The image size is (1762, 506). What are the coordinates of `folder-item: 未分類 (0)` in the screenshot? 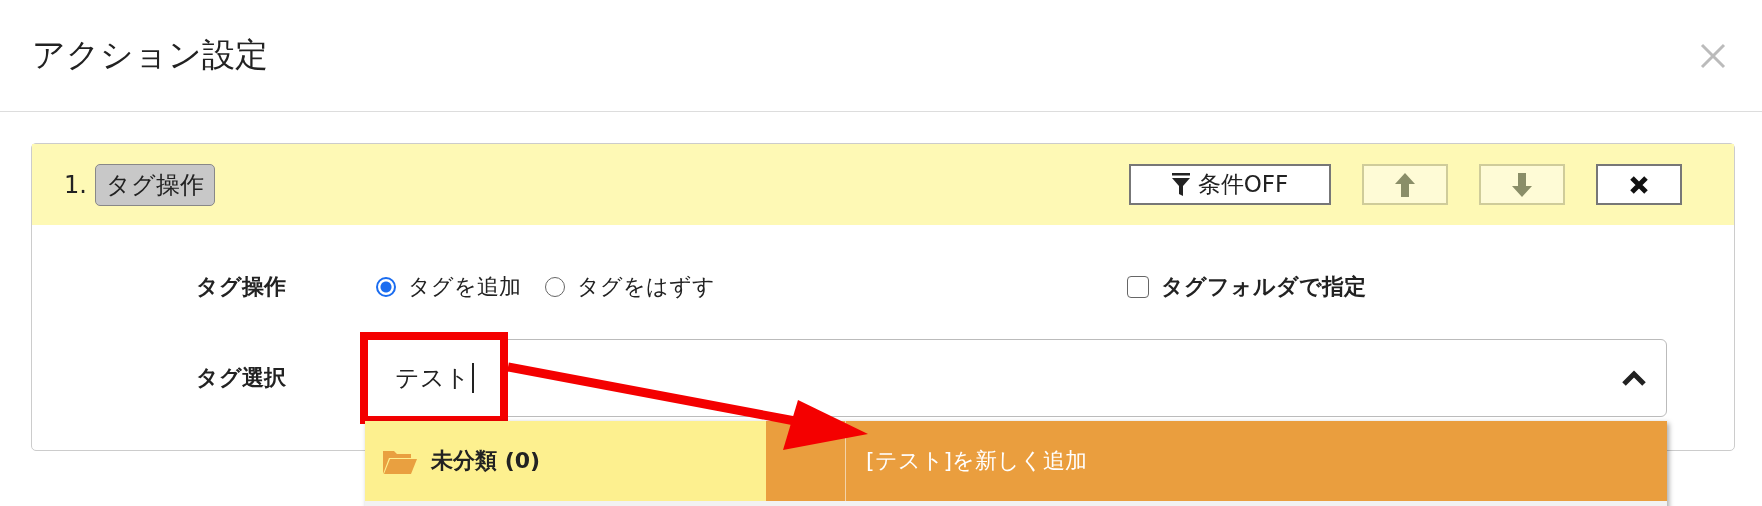 It's located at (565, 461).